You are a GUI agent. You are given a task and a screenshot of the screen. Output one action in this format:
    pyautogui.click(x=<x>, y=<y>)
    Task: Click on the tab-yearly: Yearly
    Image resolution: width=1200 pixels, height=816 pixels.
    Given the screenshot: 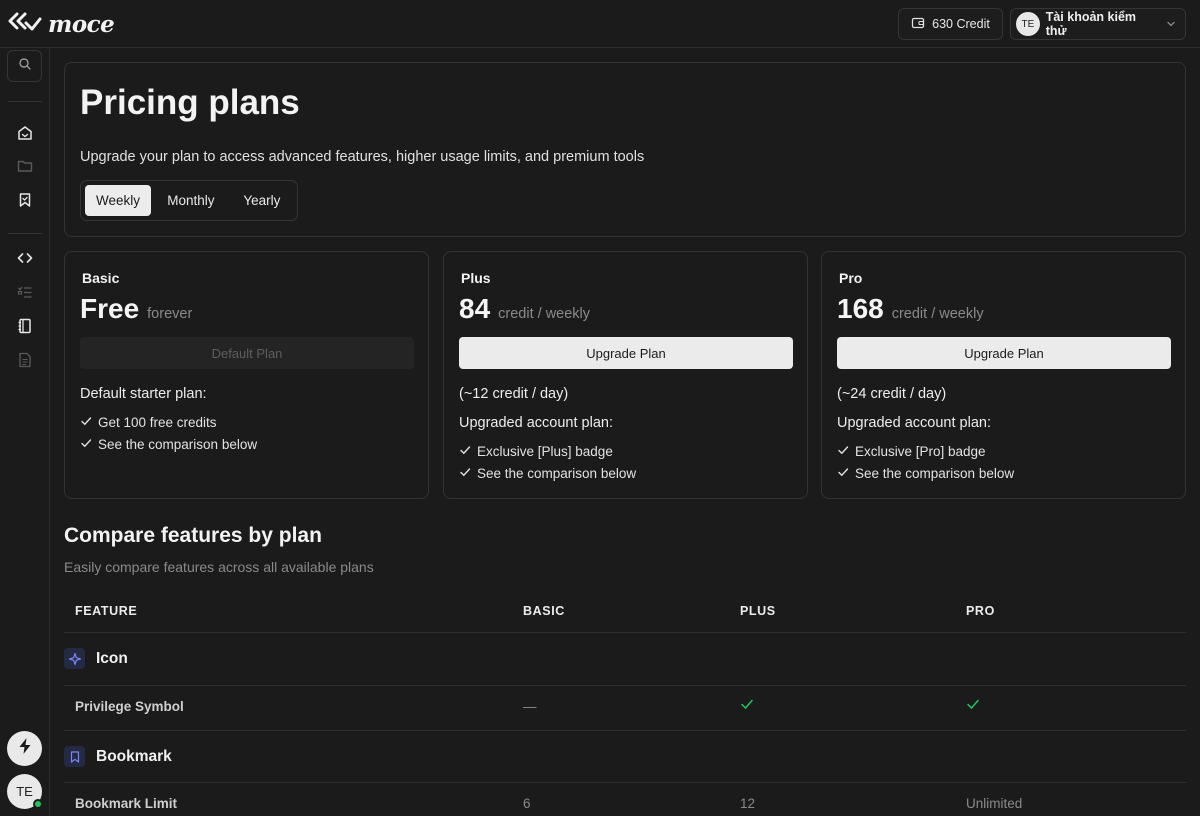 What is the action you would take?
    pyautogui.click(x=262, y=200)
    